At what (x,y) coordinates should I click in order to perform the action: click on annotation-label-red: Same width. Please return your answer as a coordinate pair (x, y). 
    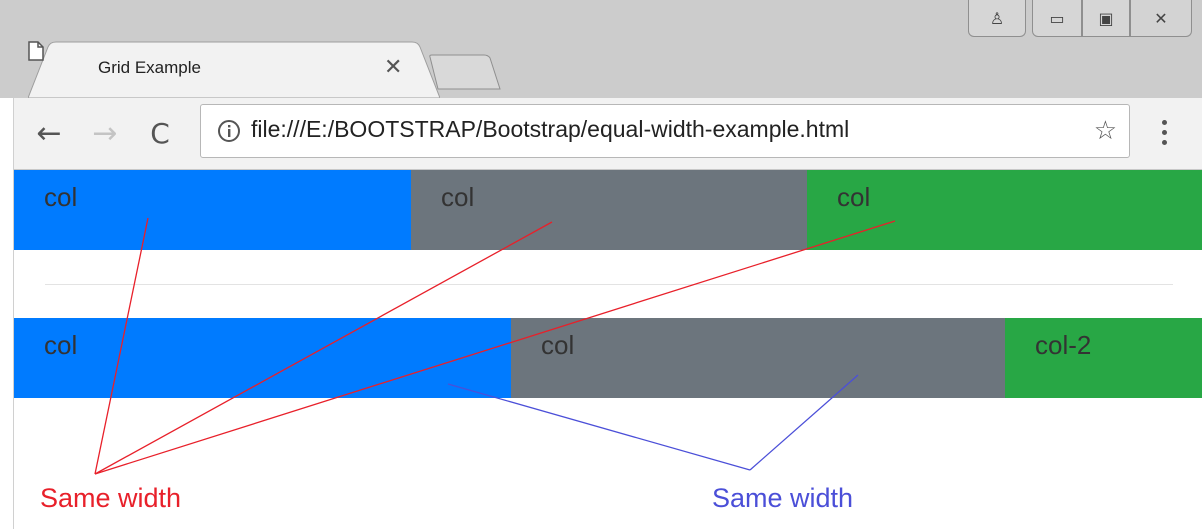
    Looking at the image, I should click on (111, 498).